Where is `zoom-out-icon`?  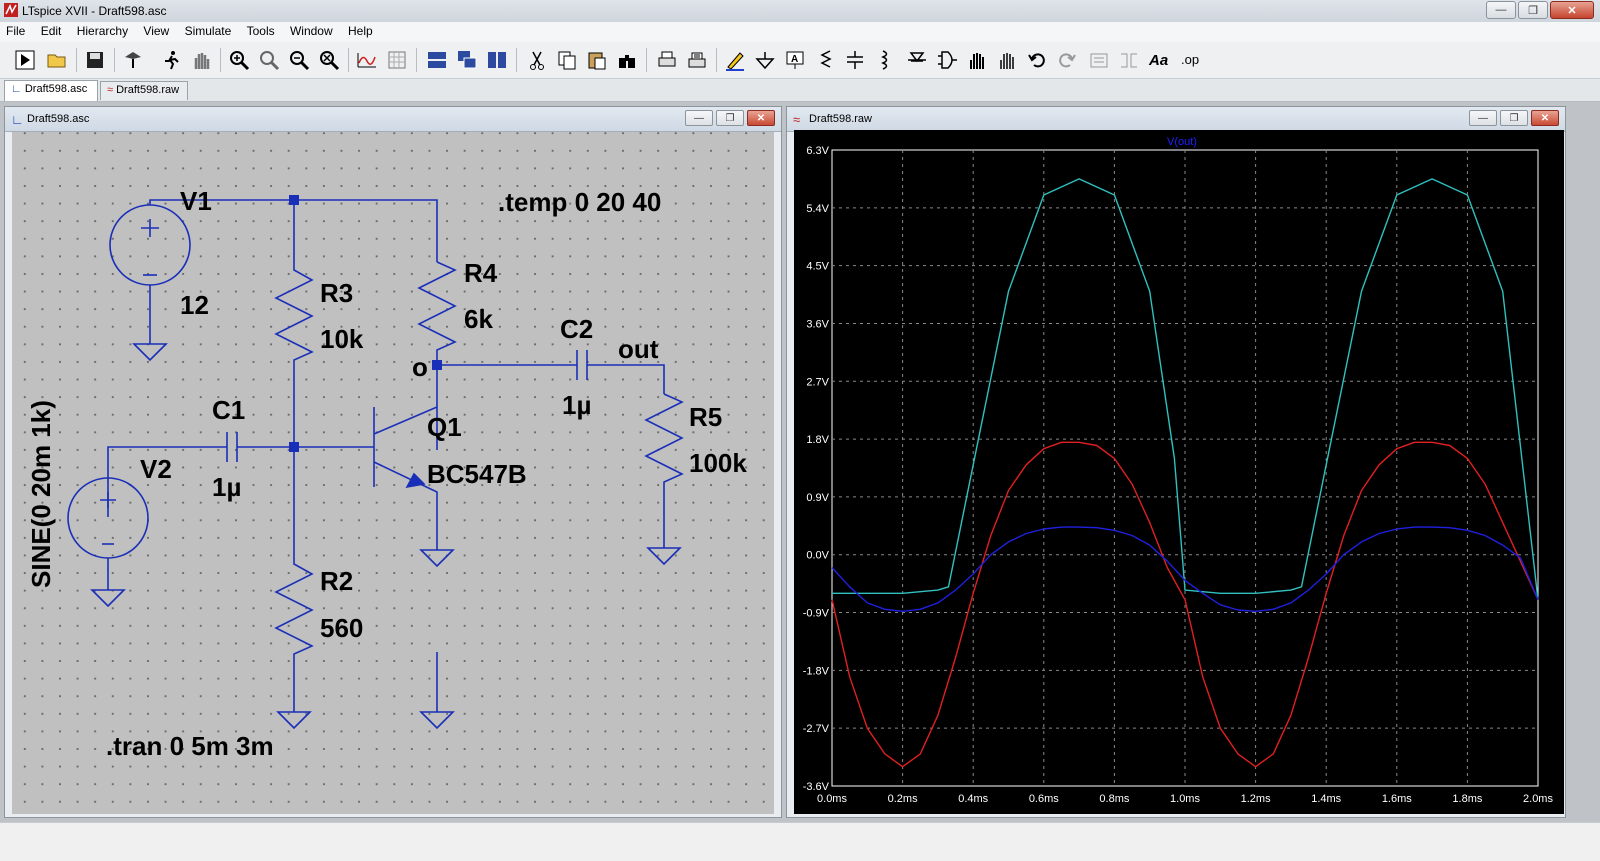 zoom-out-icon is located at coordinates (299, 60).